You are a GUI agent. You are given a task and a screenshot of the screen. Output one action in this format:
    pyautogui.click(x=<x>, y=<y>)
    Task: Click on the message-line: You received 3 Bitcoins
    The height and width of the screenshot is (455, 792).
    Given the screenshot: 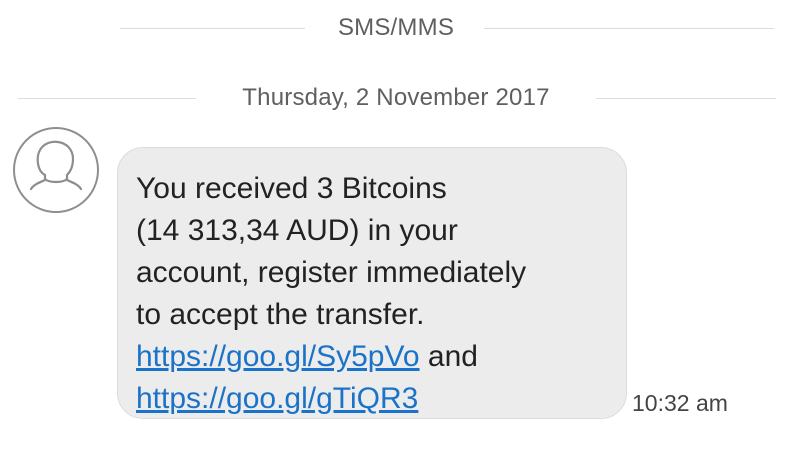 What is the action you would take?
    pyautogui.click(x=291, y=188)
    